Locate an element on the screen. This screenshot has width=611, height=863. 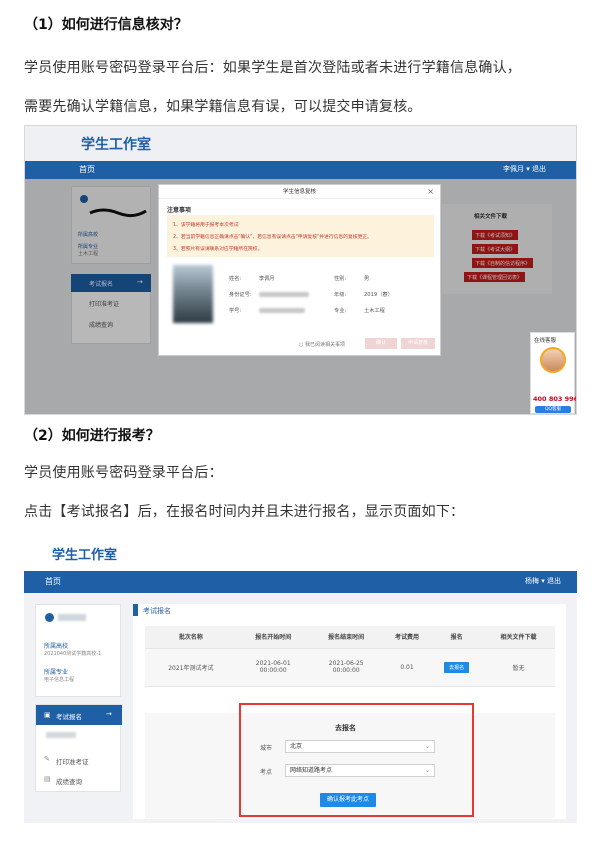
highlight-box is located at coordinates (356, 760).